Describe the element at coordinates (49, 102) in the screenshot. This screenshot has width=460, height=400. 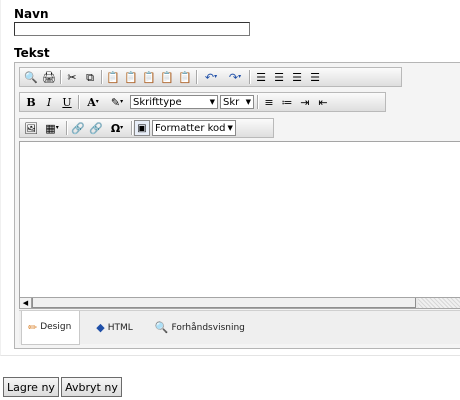
I see `italic-icon: I` at that location.